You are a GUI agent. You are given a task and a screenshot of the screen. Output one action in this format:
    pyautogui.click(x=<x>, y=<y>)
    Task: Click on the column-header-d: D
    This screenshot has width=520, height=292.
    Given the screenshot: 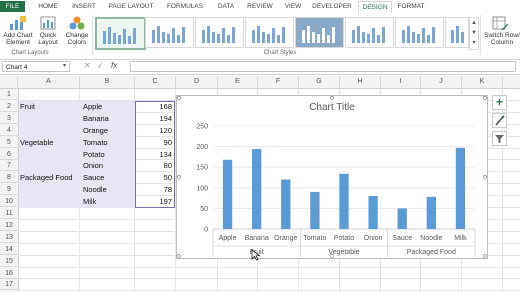 What is the action you would take?
    pyautogui.click(x=197, y=82)
    